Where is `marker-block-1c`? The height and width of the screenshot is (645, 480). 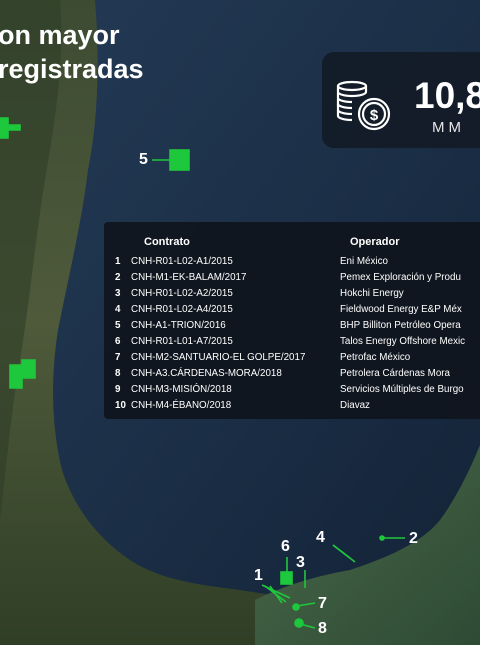
marker-block-1c is located at coordinates (276, 591).